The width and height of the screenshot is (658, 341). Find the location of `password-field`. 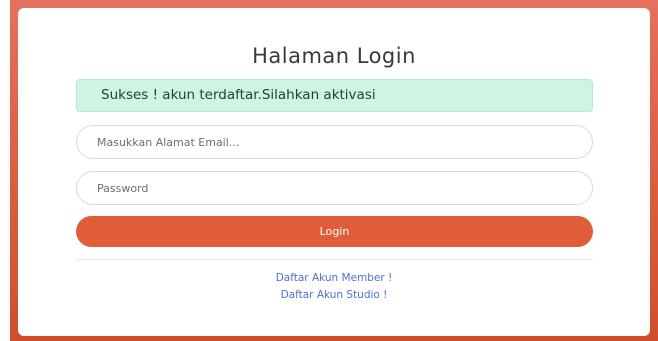

password-field is located at coordinates (334, 188).